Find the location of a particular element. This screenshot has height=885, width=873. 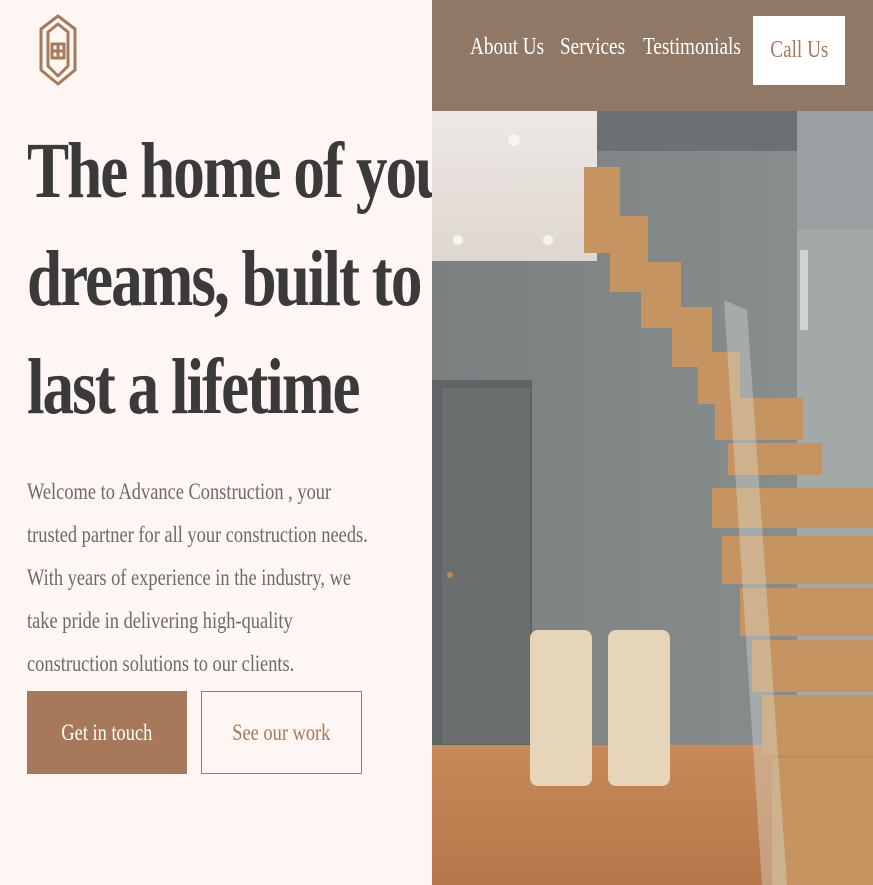

nav-services: Services is located at coordinates (600, 47).